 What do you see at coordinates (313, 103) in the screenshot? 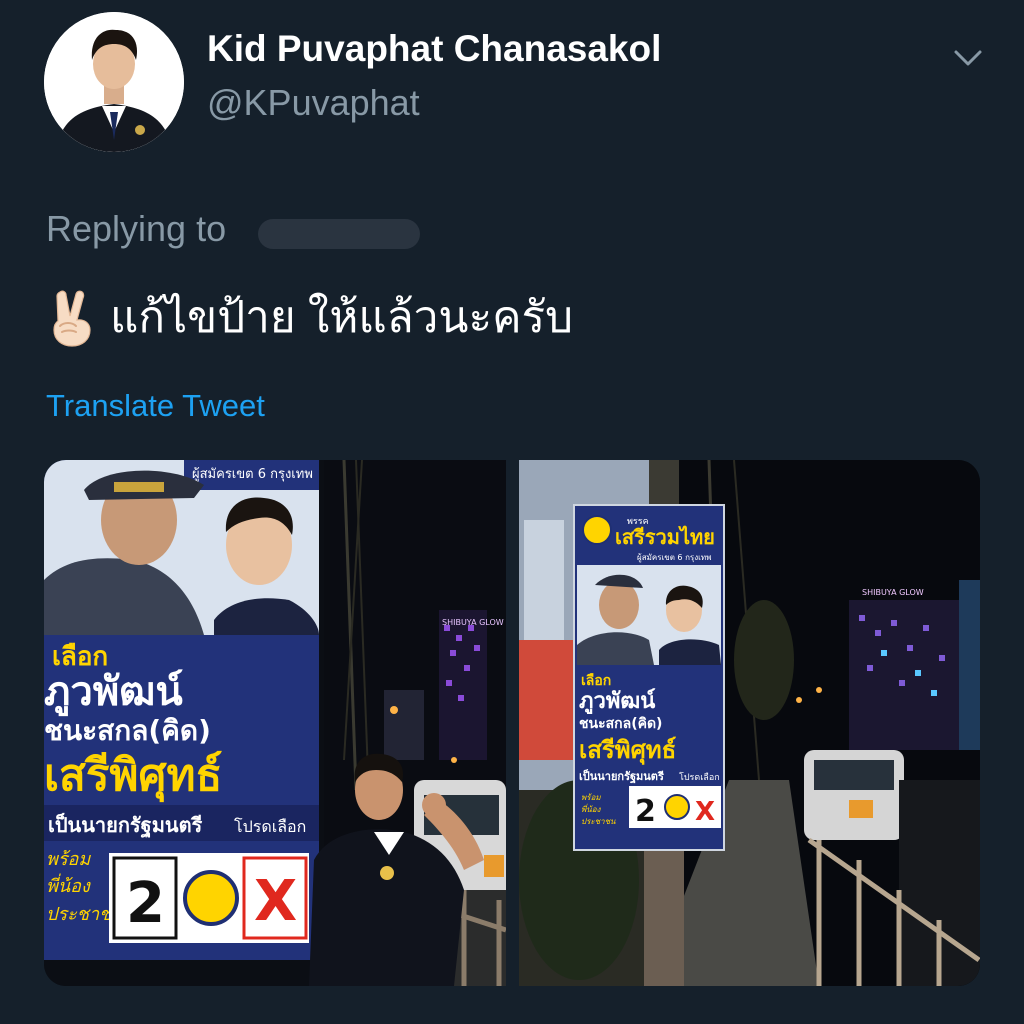
I see `author-handle: @KPuvaphat` at bounding box center [313, 103].